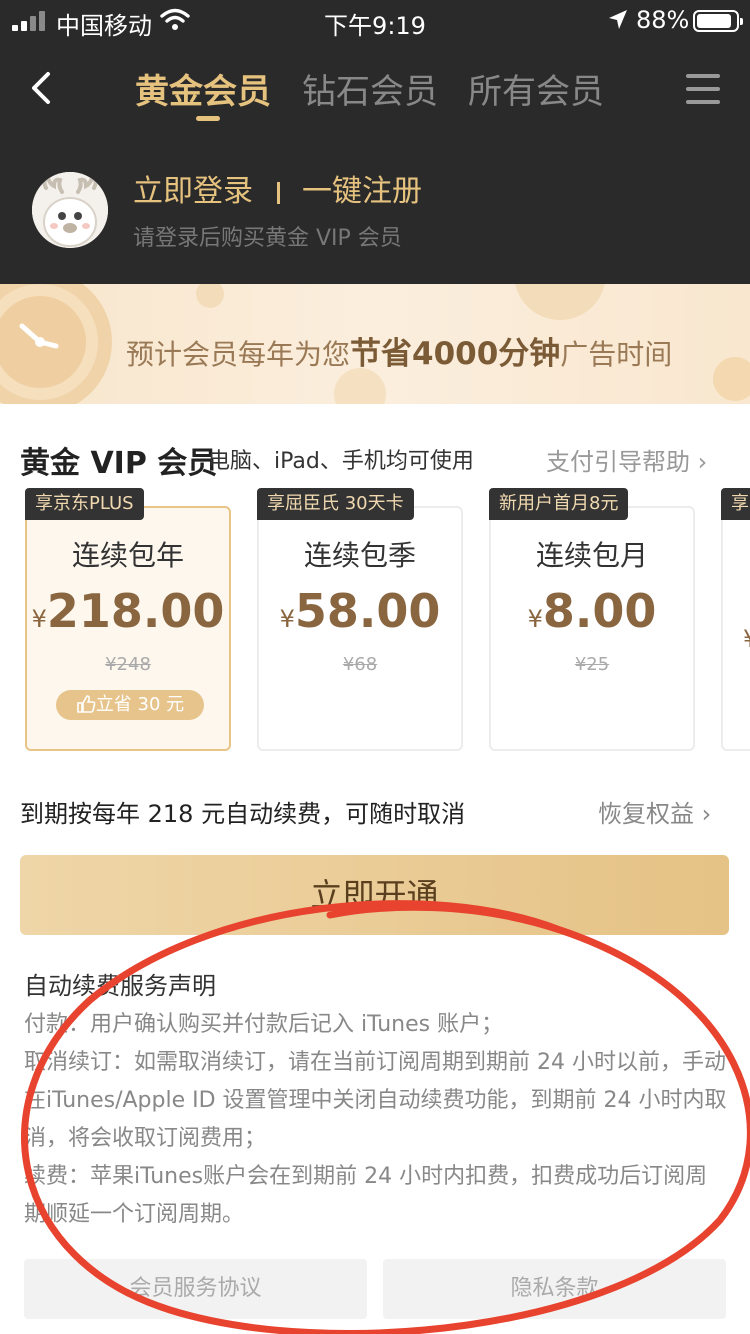 The width and height of the screenshot is (750, 1334). Describe the element at coordinates (193, 191) in the screenshot. I see `login-link: 立即登录` at that location.